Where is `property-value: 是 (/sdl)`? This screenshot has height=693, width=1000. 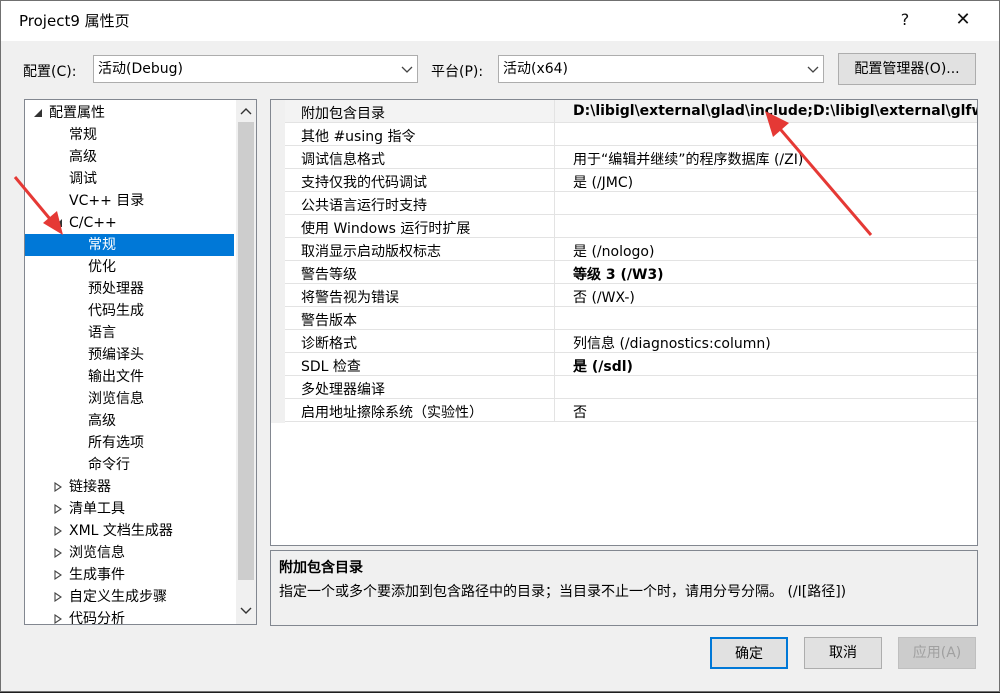
property-value: 是 (/sdl) is located at coordinates (603, 366).